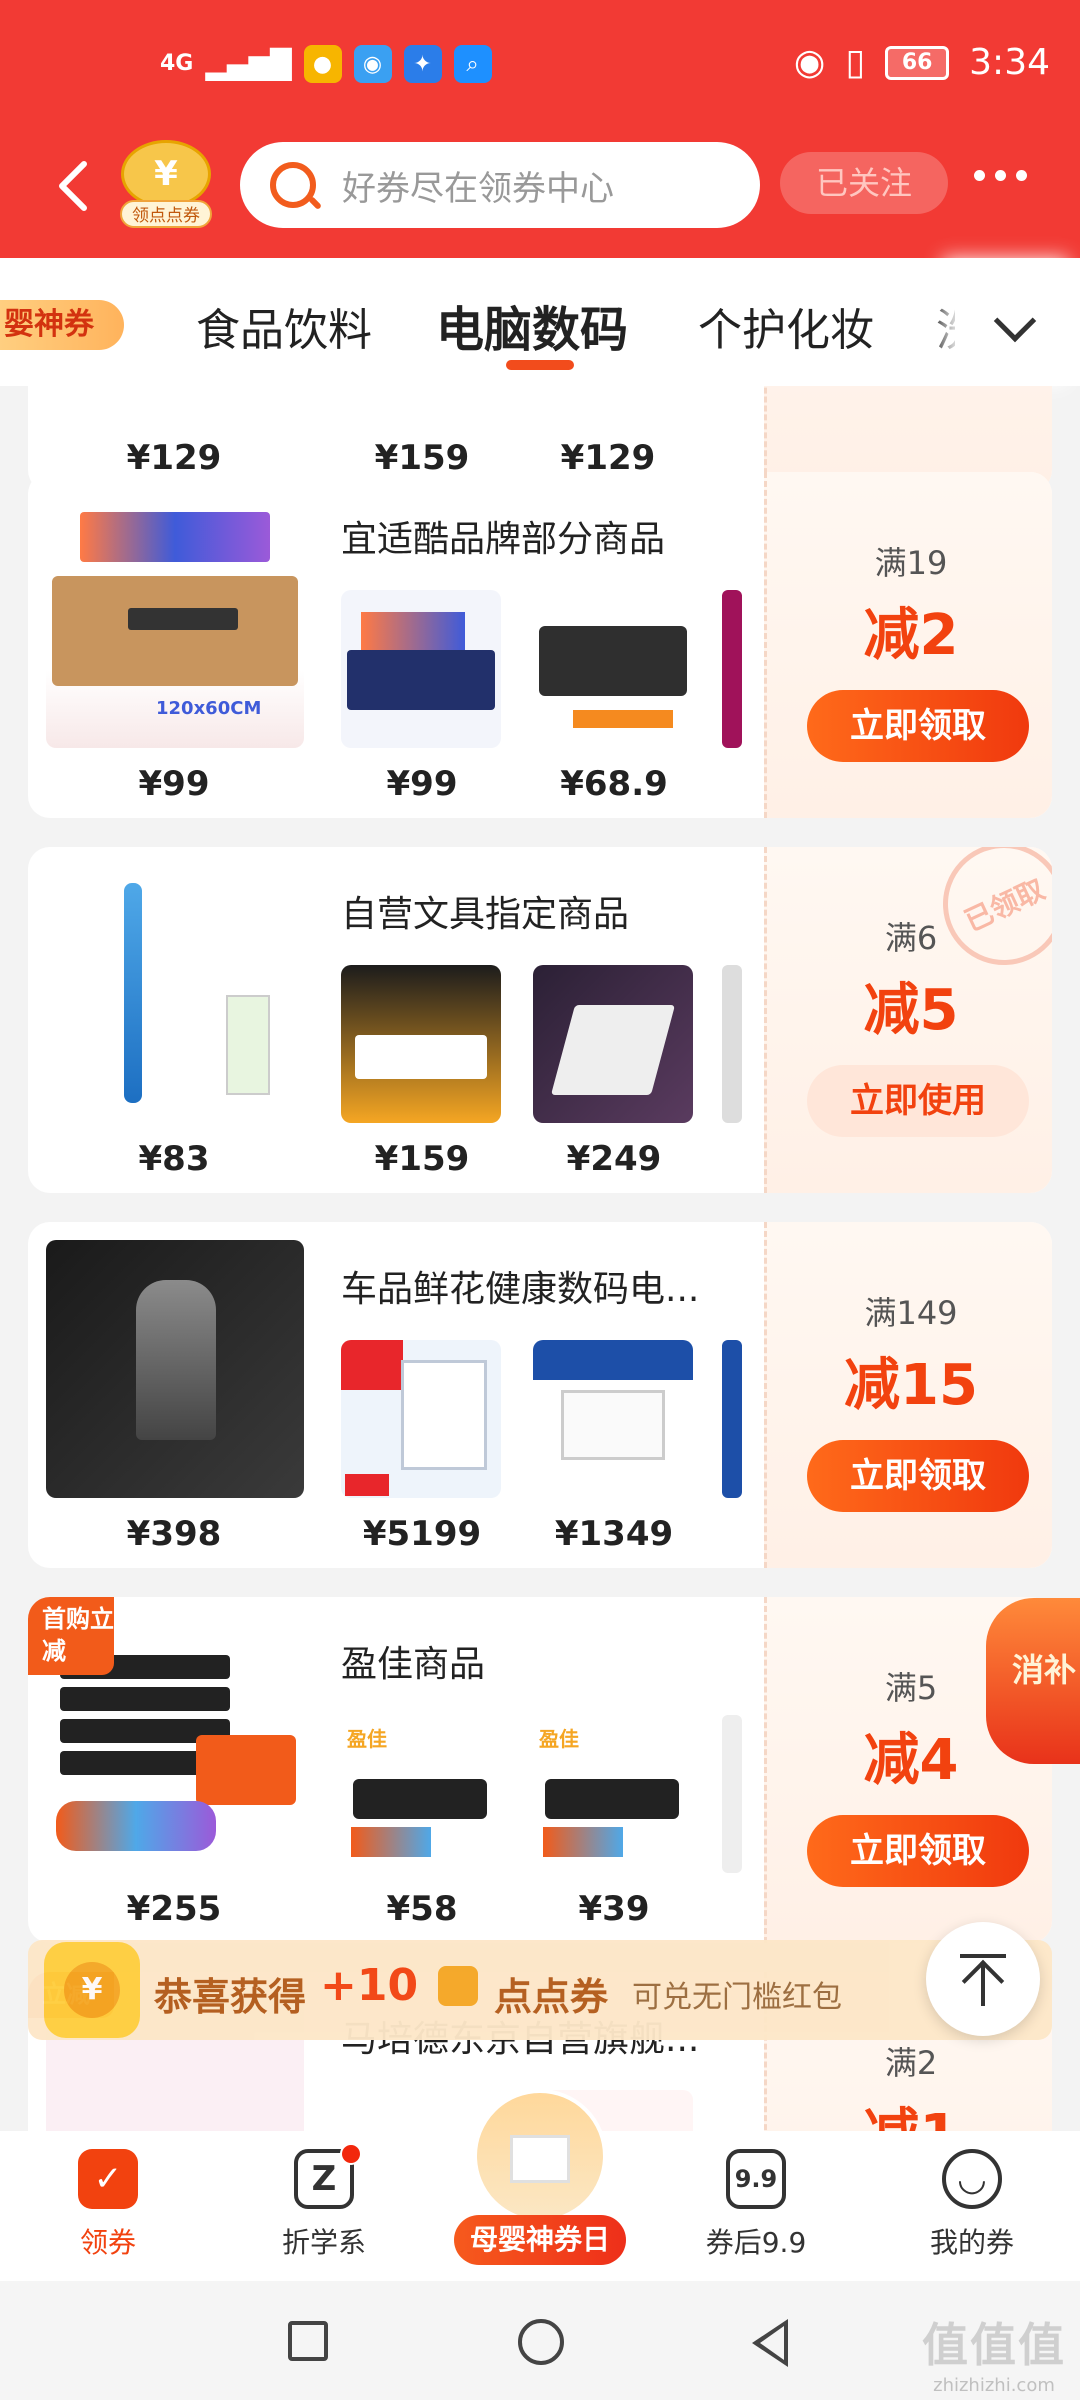  Describe the element at coordinates (108, 2179) in the screenshot. I see `coupon-icon: ✓` at that location.